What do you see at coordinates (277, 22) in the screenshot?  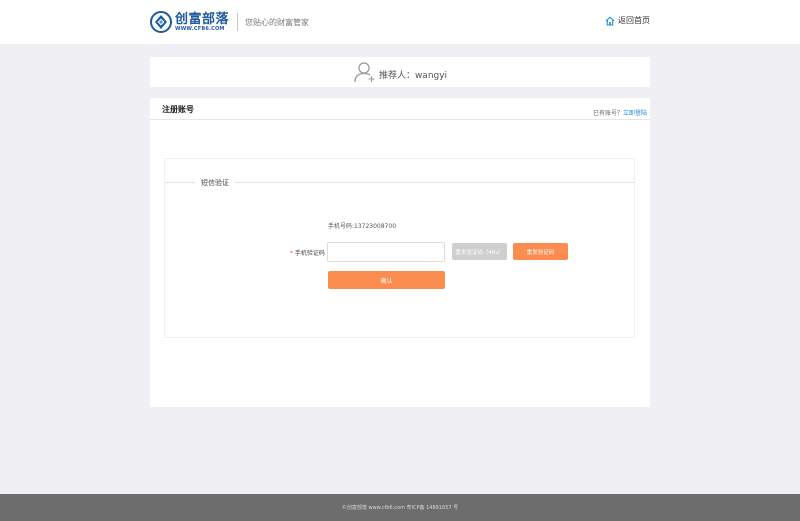 I see `logo-slogan: 您贴心的财富管家` at bounding box center [277, 22].